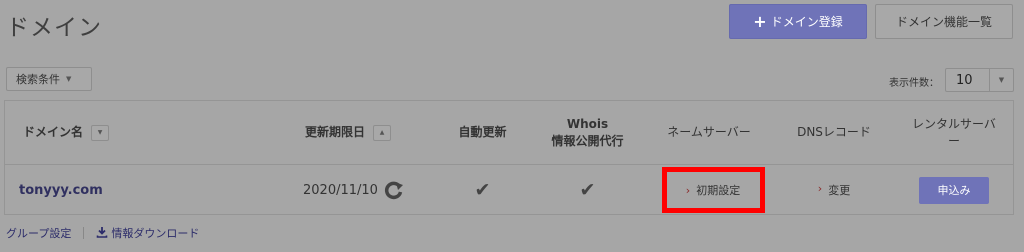 Image resolution: width=1024 pixels, height=252 pixels. Describe the element at coordinates (335, 132) in the screenshot. I see `header-expiry-label: 更新期限日` at that location.